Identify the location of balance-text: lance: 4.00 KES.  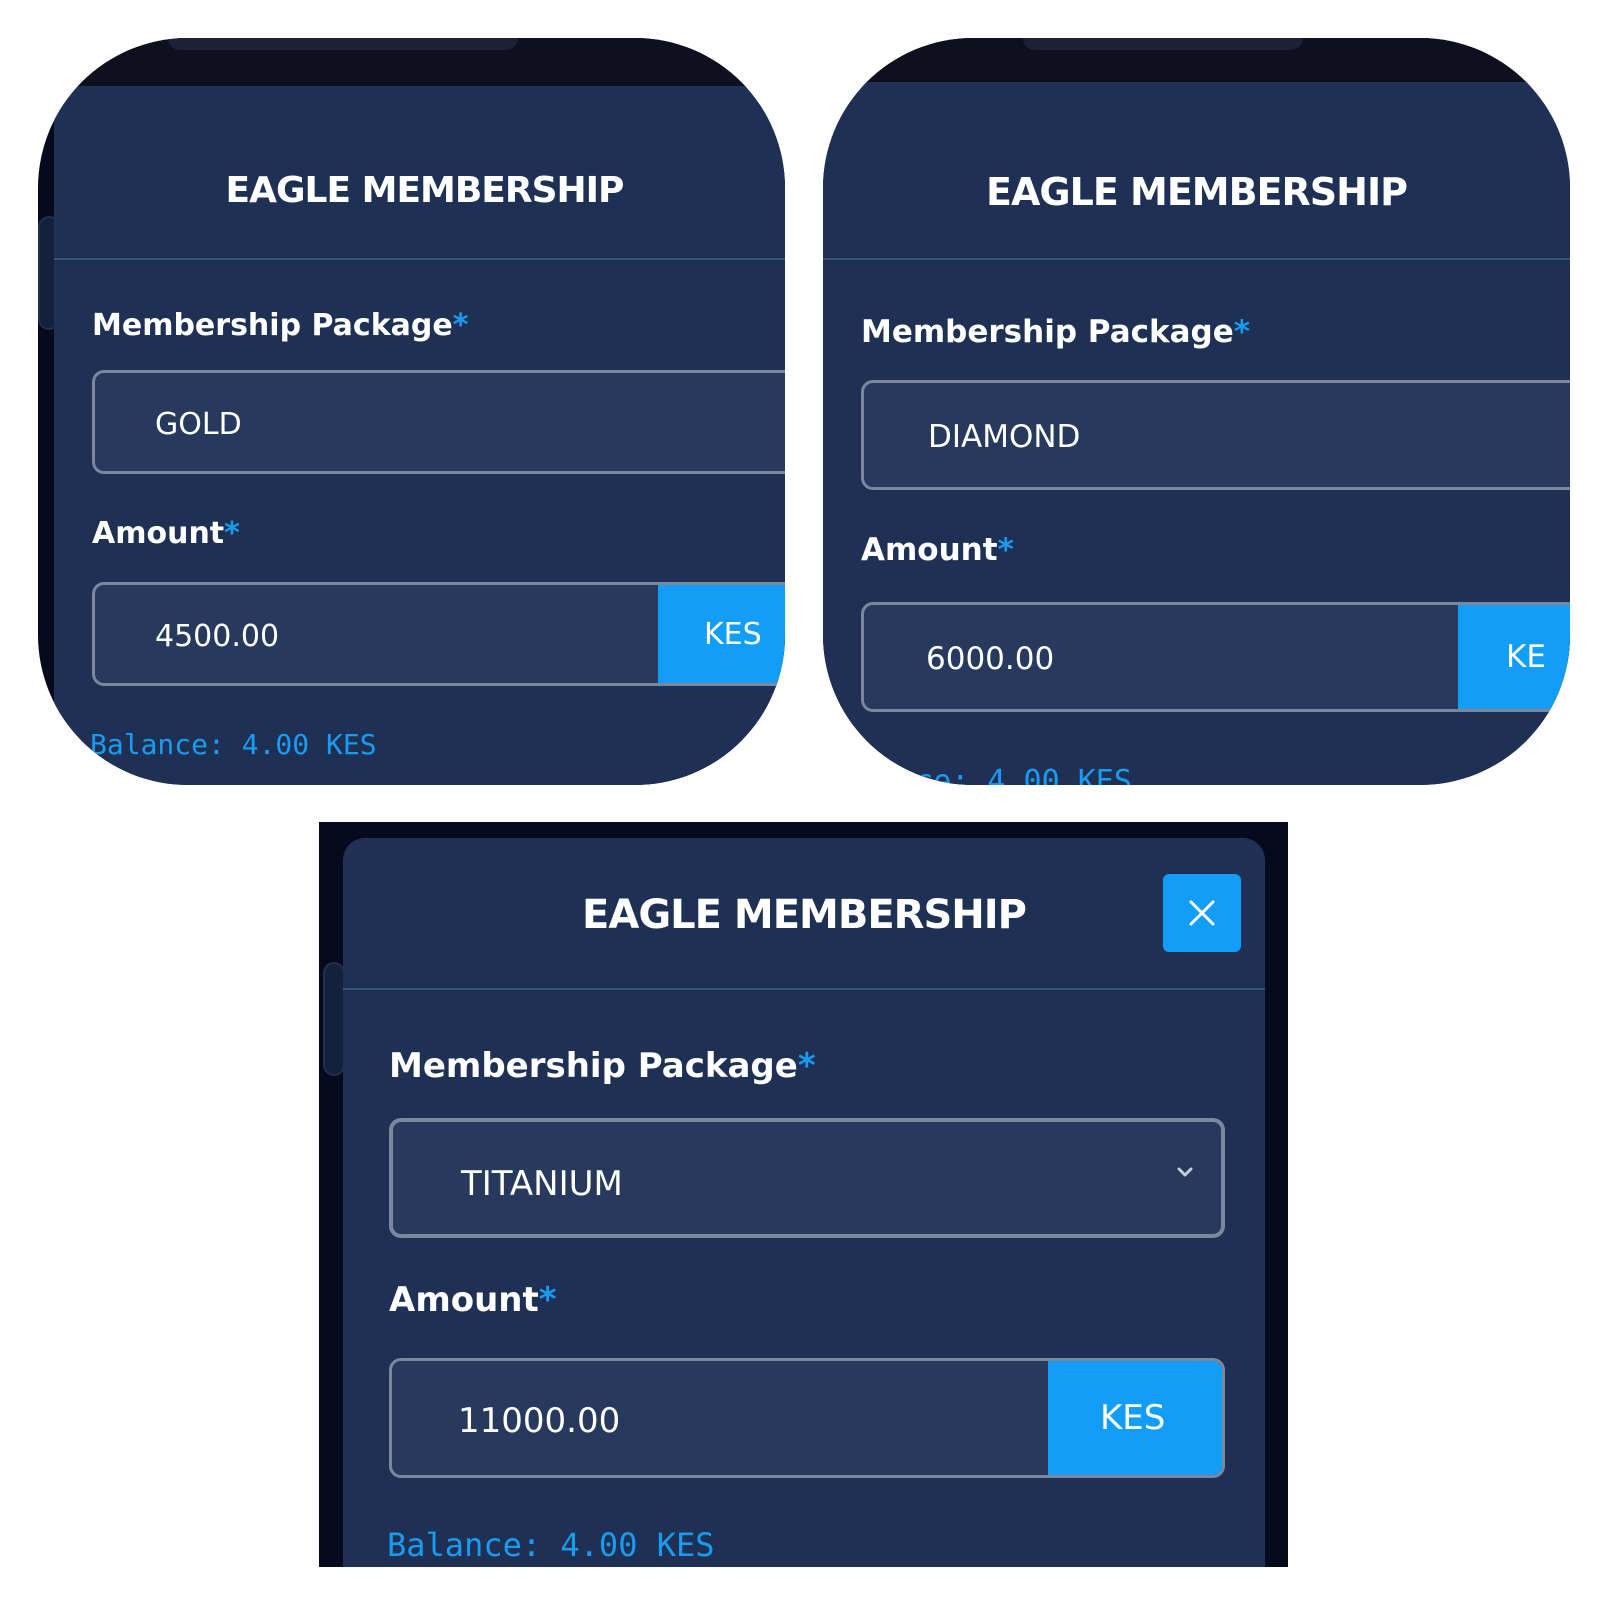
(996, 774).